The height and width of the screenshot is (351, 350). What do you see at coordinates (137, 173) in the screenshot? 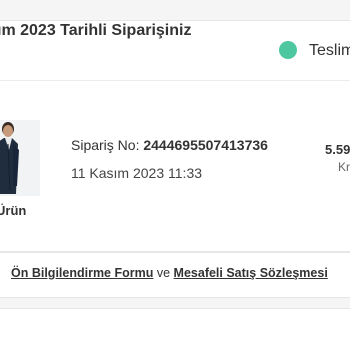
I see `order-date: 11 Kasım 2023 11:33` at bounding box center [137, 173].